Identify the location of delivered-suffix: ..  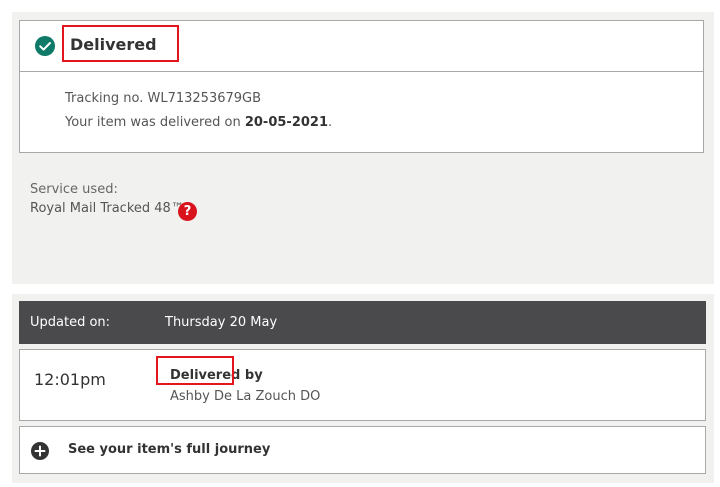
(330, 122).